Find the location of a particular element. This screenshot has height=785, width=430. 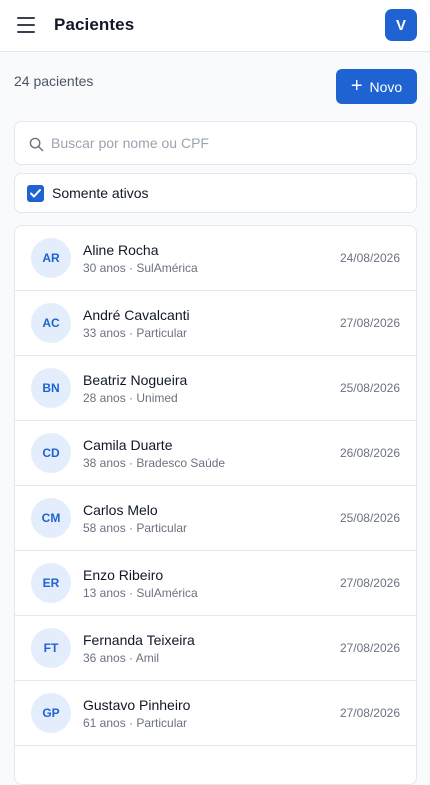

new-patient-button: + Novo is located at coordinates (376, 86).